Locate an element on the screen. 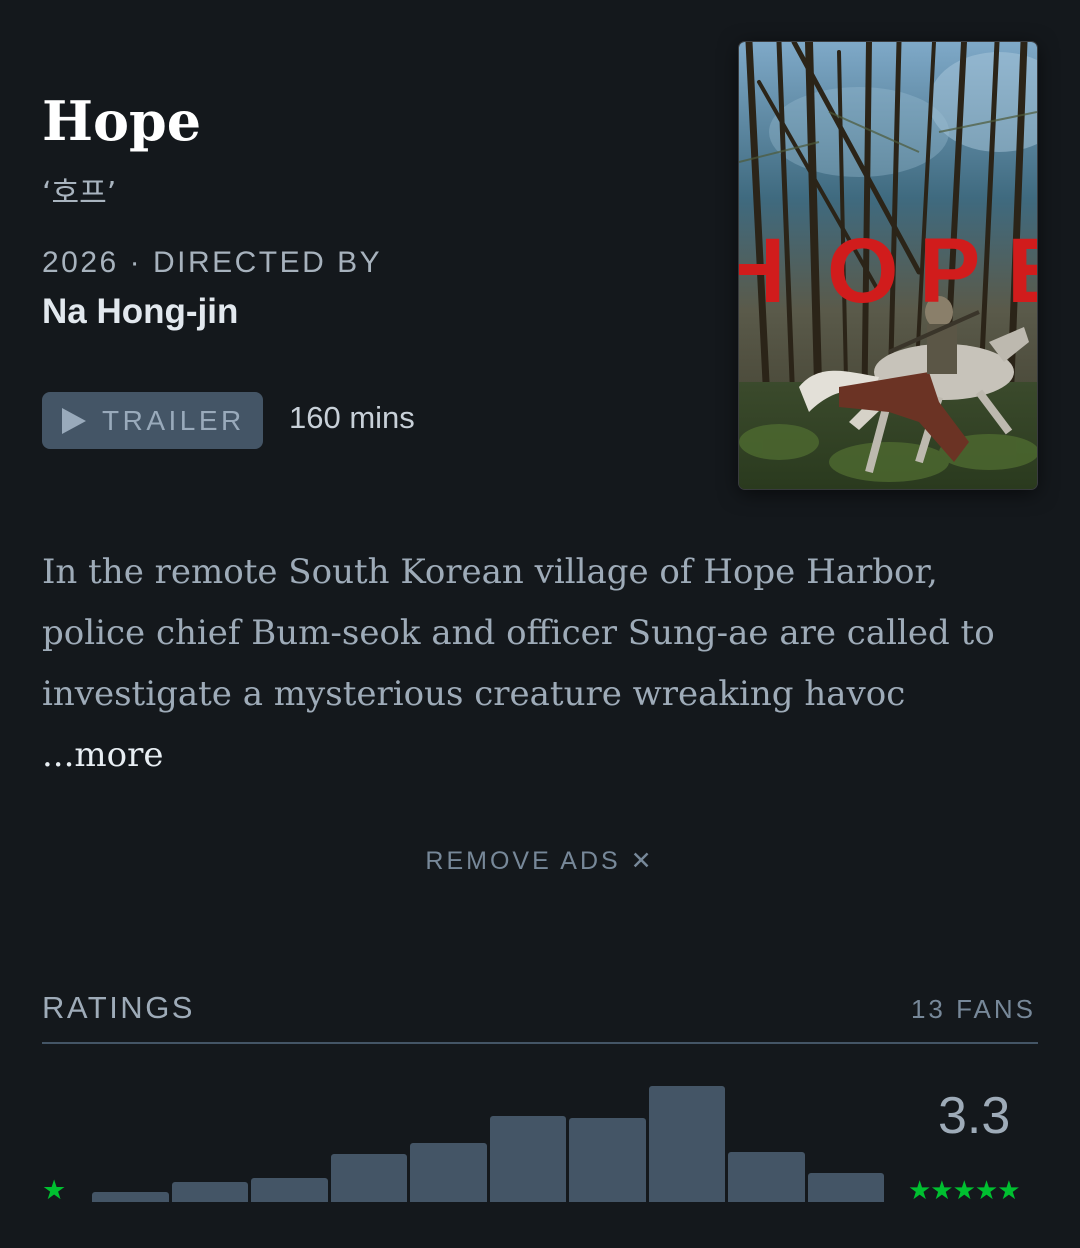  directed-by-label: DIRECTED BY is located at coordinates (267, 262).